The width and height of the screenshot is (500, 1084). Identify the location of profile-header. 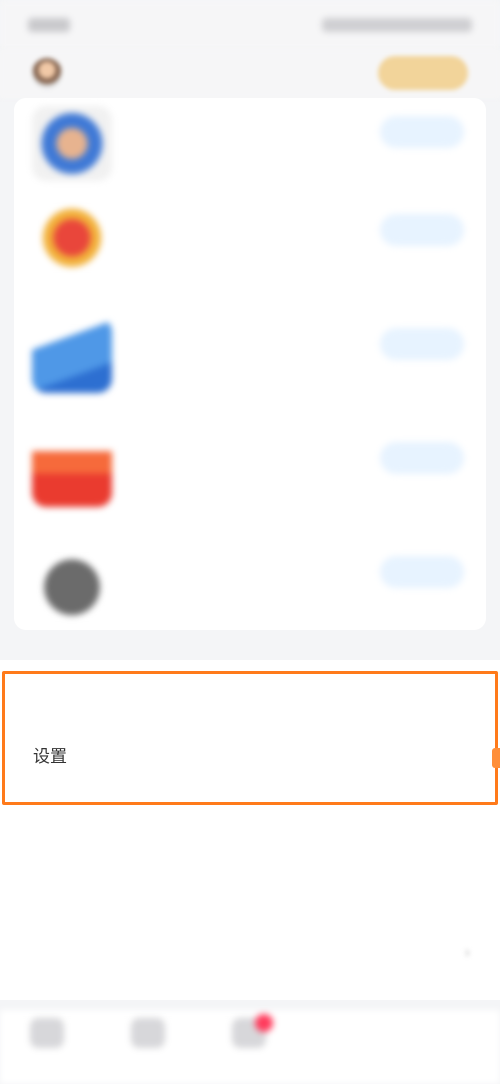
(250, 74).